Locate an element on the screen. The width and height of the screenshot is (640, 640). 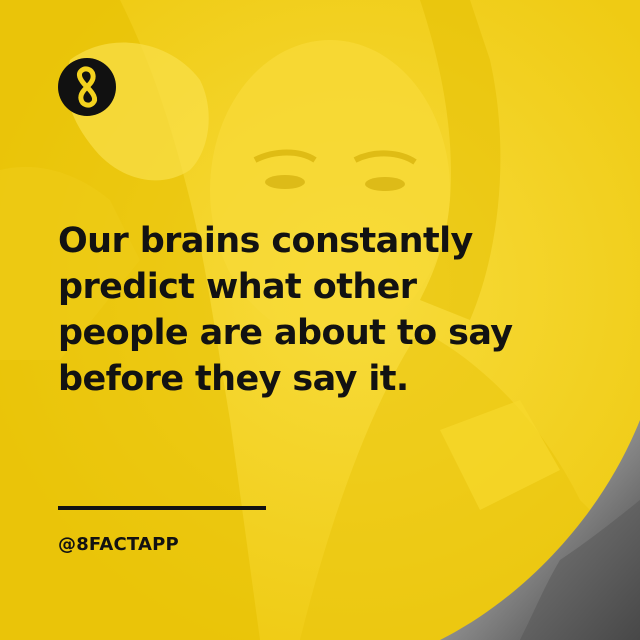
fact-line: before they say it. is located at coordinates (233, 379).